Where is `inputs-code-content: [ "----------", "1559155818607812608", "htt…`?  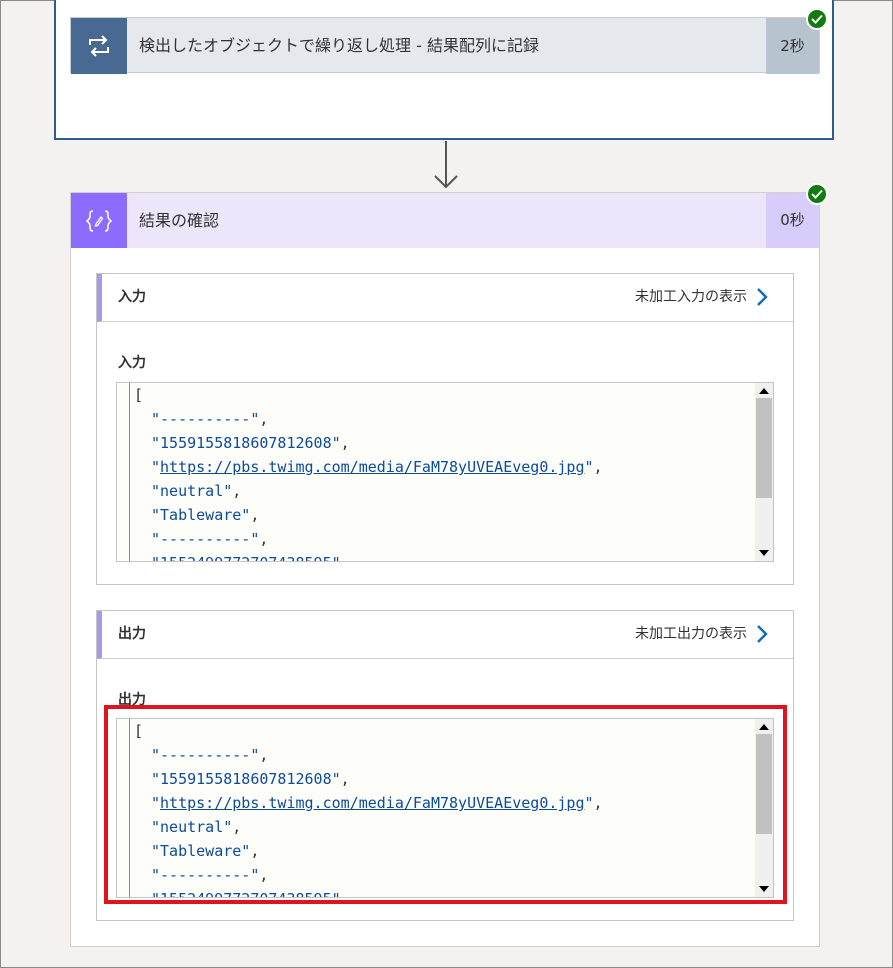 inputs-code-content: [ "----------", "1559155818607812608", "htt… is located at coordinates (441, 472).